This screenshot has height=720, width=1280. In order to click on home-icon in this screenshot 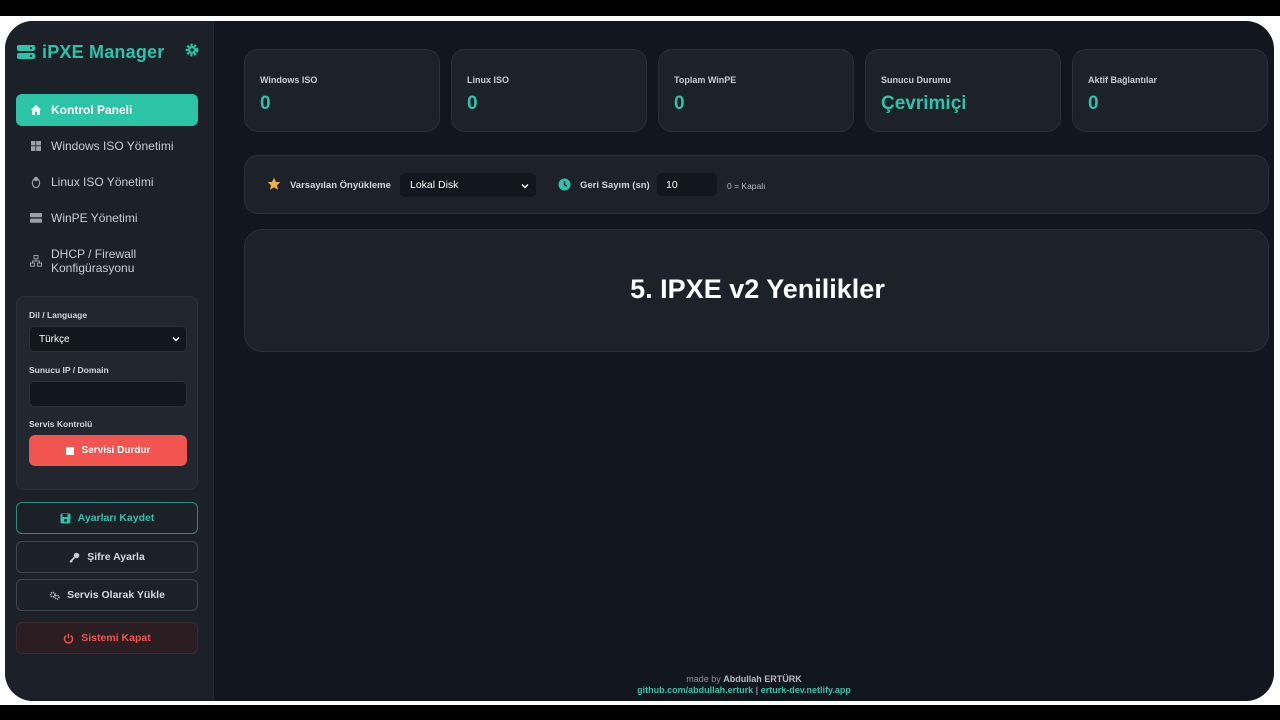, I will do `click(36, 110)`.